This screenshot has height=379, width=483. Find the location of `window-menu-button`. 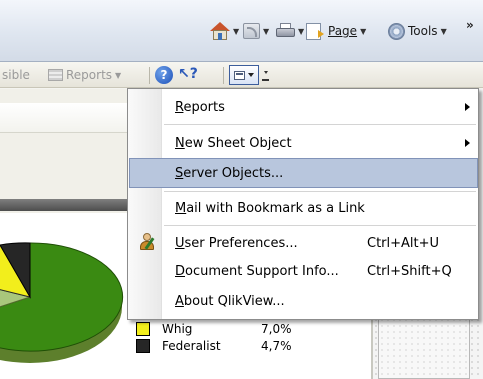

window-menu-button is located at coordinates (244, 75).